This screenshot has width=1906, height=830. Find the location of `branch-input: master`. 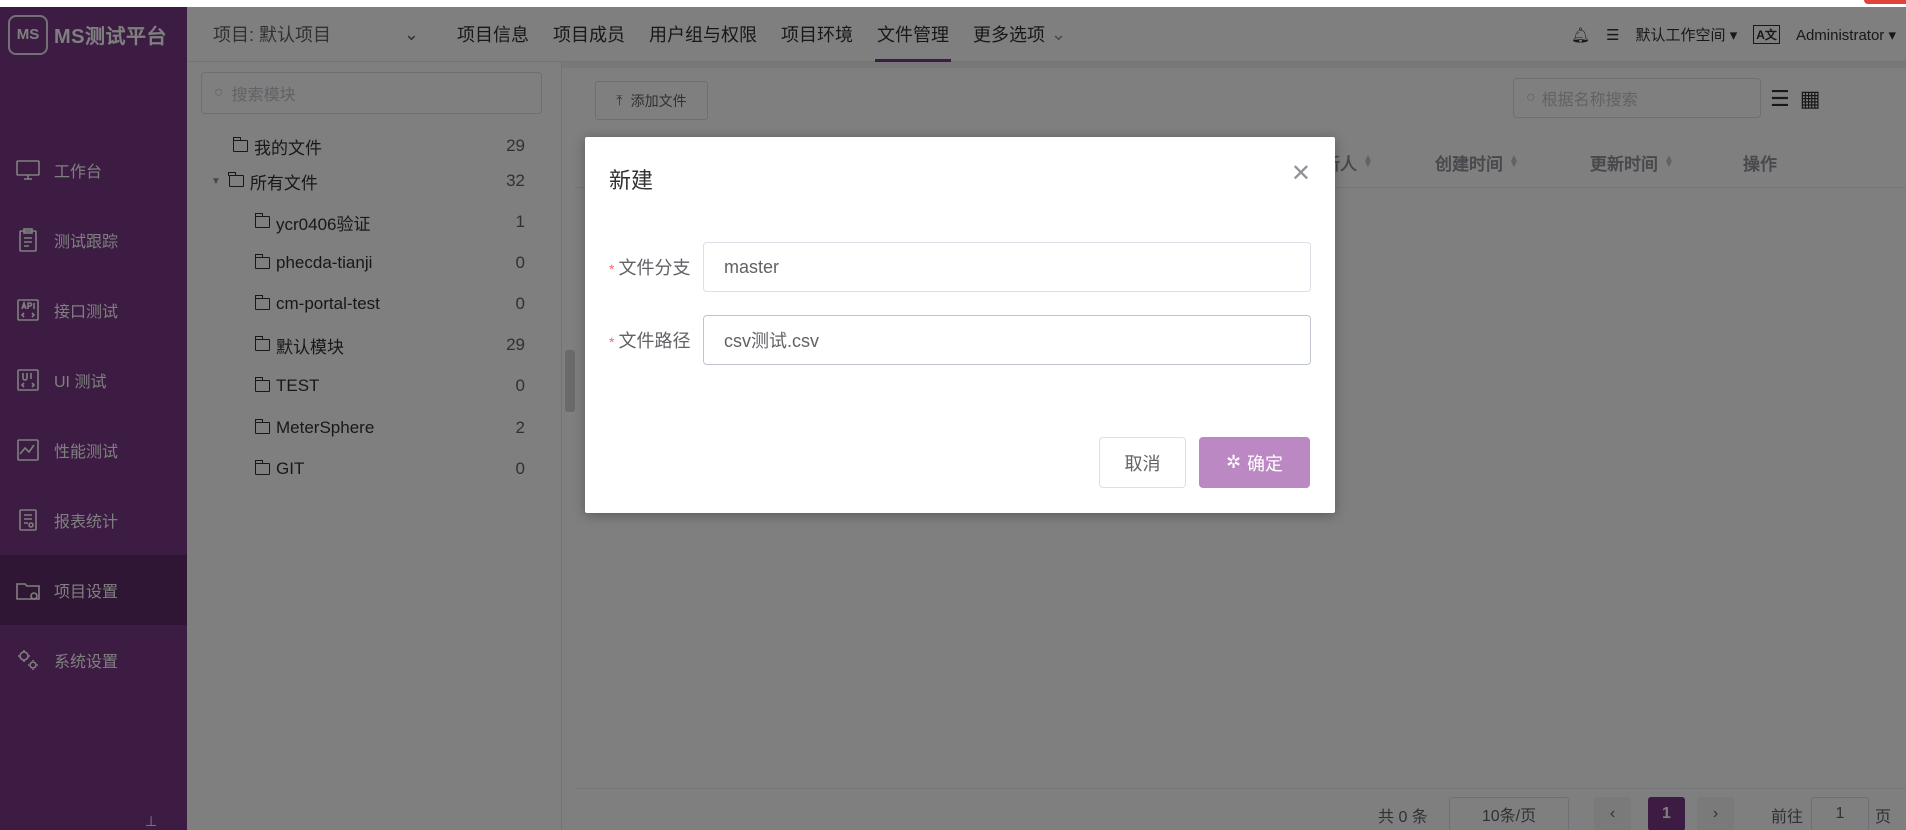

branch-input: master is located at coordinates (1007, 267).